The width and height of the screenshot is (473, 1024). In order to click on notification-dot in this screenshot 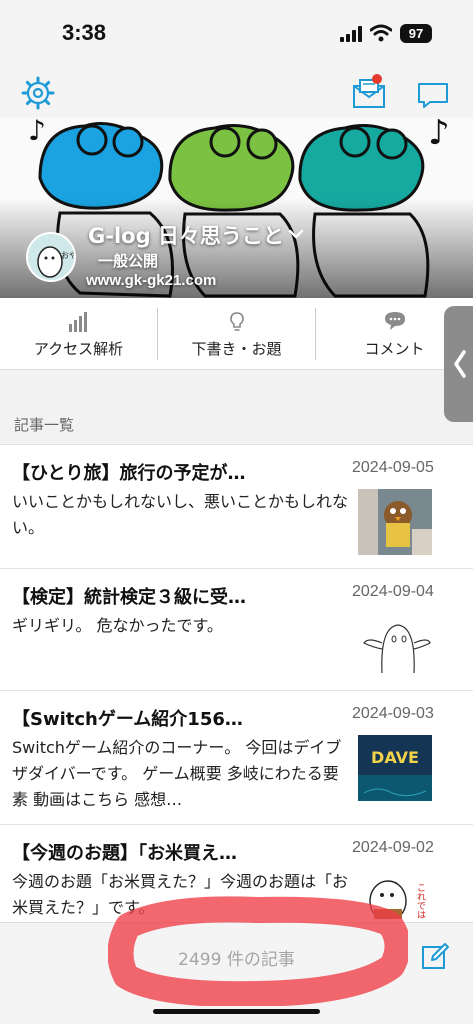, I will do `click(377, 79)`.